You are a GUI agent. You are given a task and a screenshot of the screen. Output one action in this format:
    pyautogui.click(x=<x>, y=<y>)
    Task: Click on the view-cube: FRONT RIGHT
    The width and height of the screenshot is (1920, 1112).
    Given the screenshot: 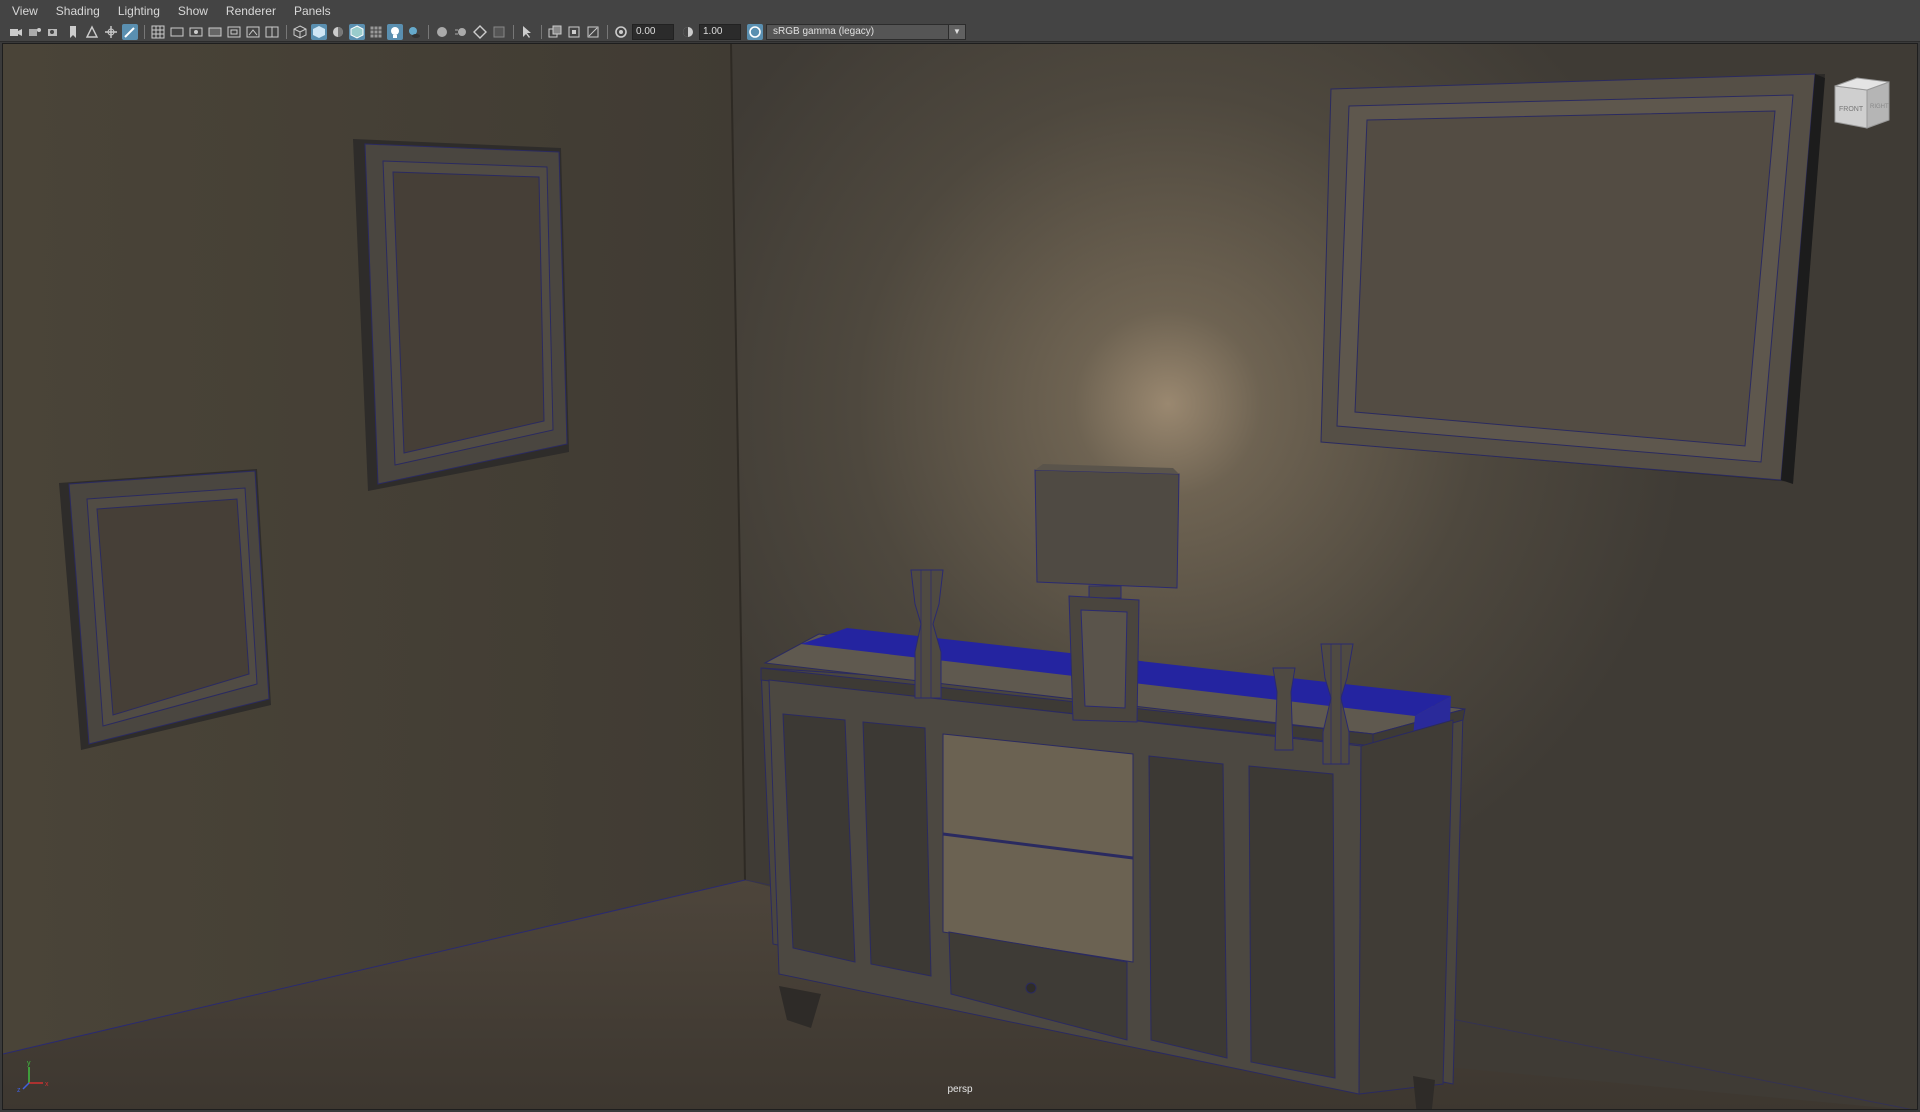 What is the action you would take?
    pyautogui.click(x=1862, y=102)
    